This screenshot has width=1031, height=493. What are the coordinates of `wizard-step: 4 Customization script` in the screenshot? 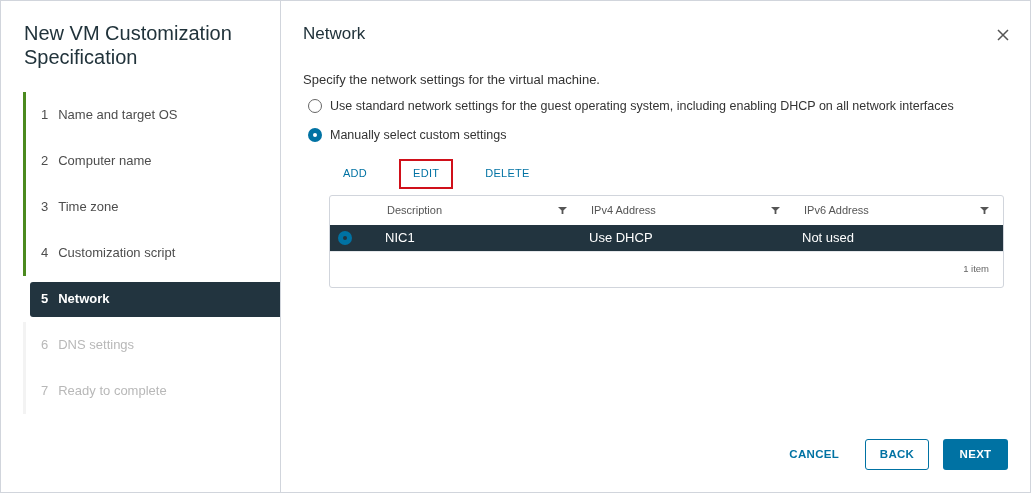 It's located at (153, 253).